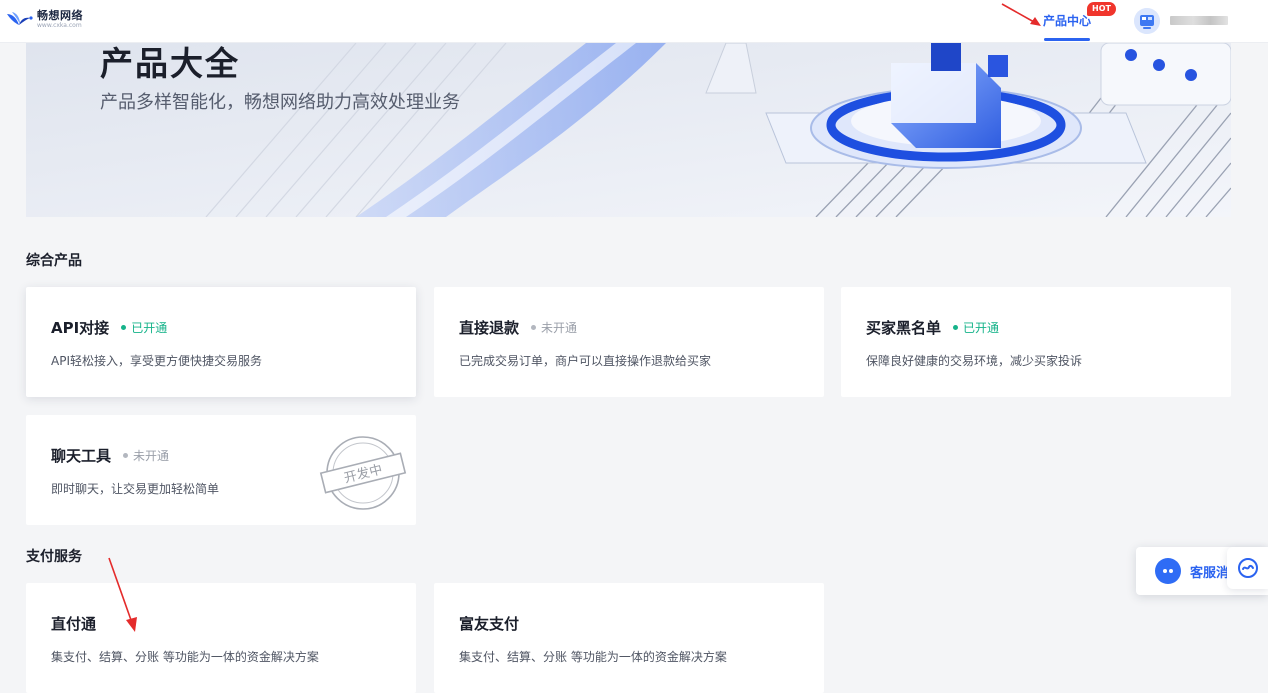 The image size is (1268, 693). Describe the element at coordinates (904, 328) in the screenshot. I see `card-name: 买家黑名单` at that location.